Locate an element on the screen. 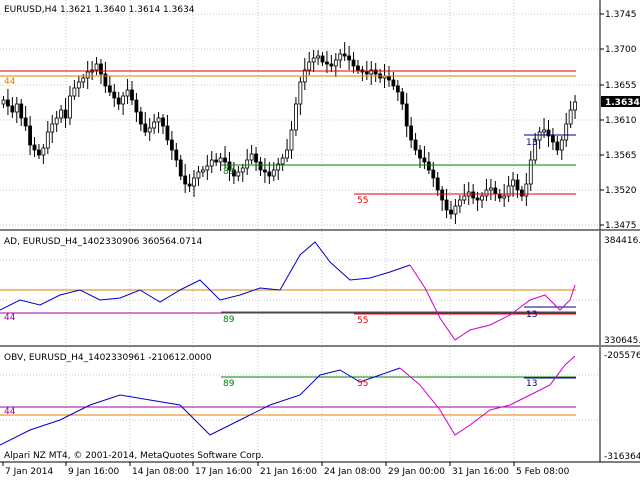 This screenshot has height=480, width=640. price-tick: 1.3700 is located at coordinates (621, 50).